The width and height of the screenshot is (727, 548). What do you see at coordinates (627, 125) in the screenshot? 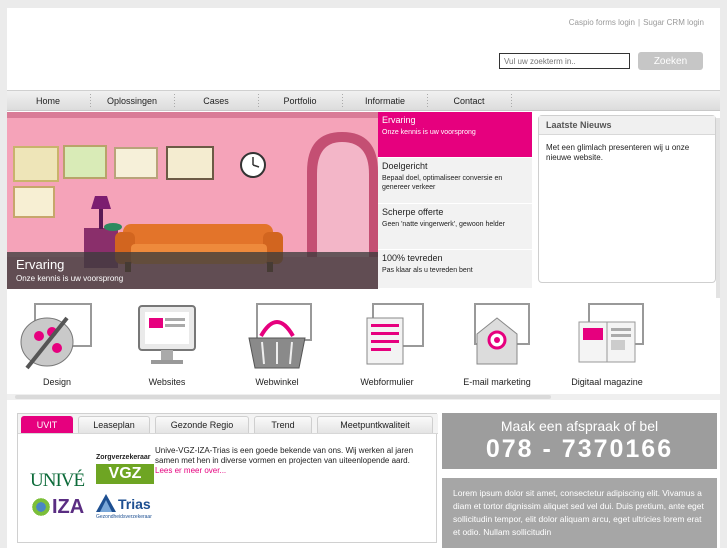
I see `news-title: Laatste Nieuws` at bounding box center [627, 125].